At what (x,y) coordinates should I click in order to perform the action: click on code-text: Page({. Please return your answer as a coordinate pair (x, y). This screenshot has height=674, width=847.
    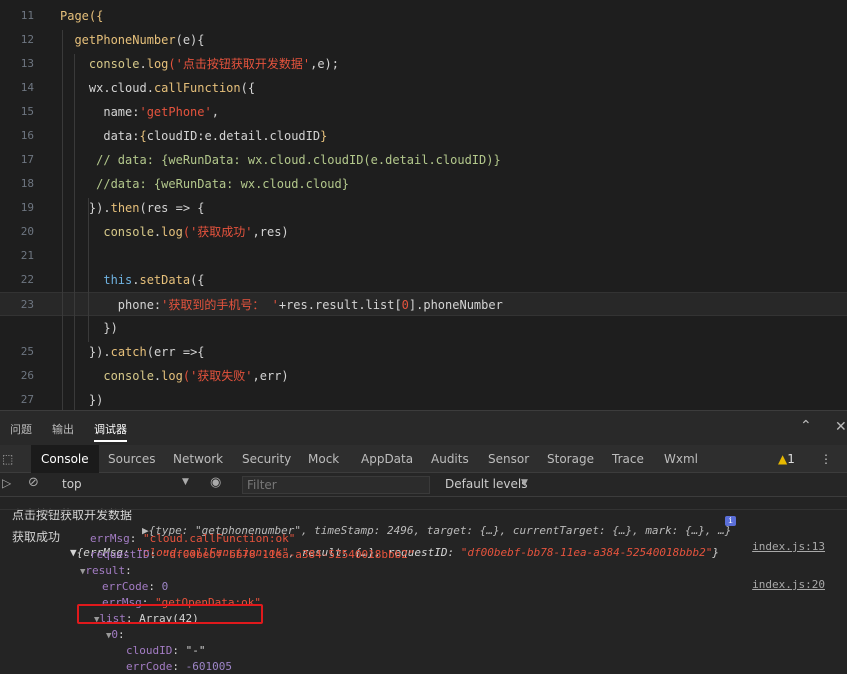
    Looking at the image, I should click on (81, 16).